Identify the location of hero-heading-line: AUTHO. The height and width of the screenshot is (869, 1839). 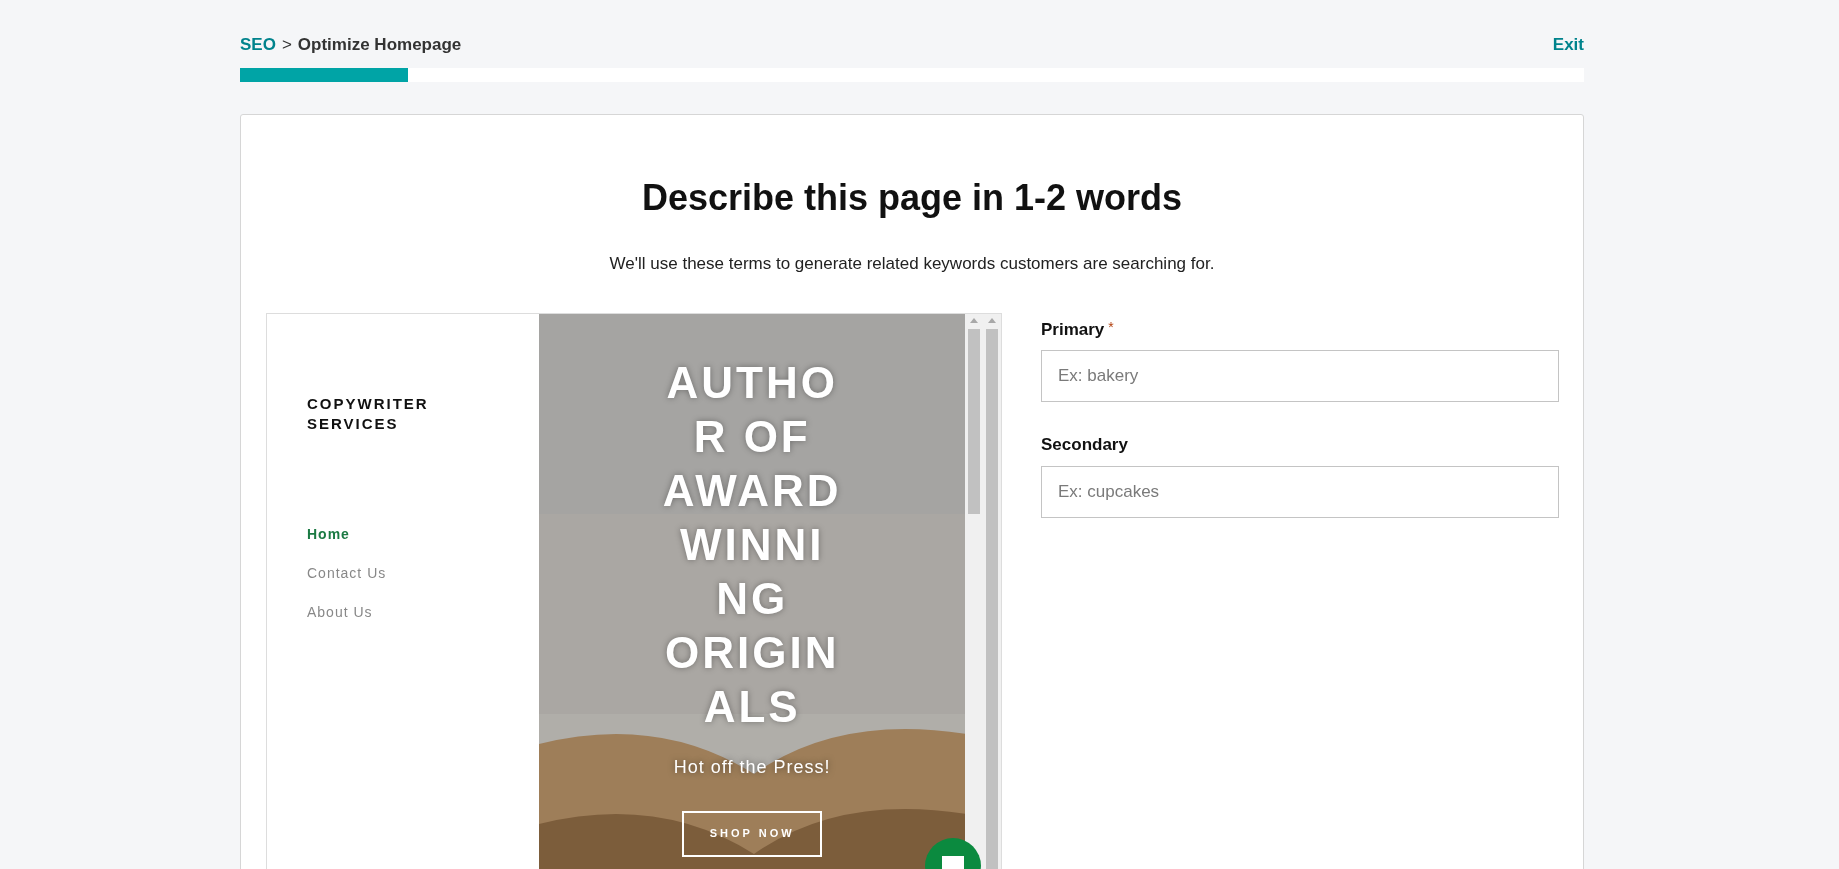
(752, 382).